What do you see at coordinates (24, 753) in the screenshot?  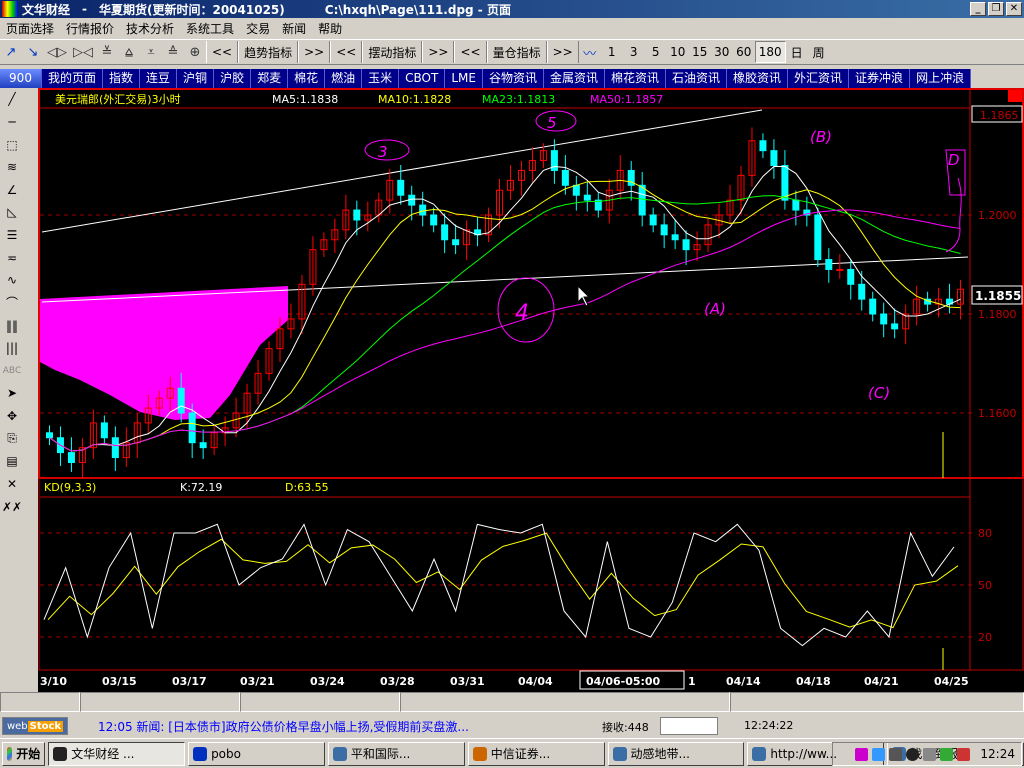 I see `start-button: 开始` at bounding box center [24, 753].